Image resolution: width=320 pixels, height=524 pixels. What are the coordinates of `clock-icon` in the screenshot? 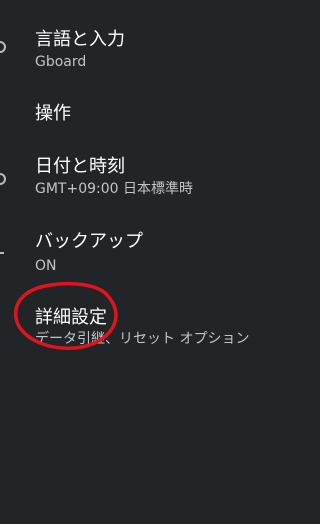 It's located at (3, 179).